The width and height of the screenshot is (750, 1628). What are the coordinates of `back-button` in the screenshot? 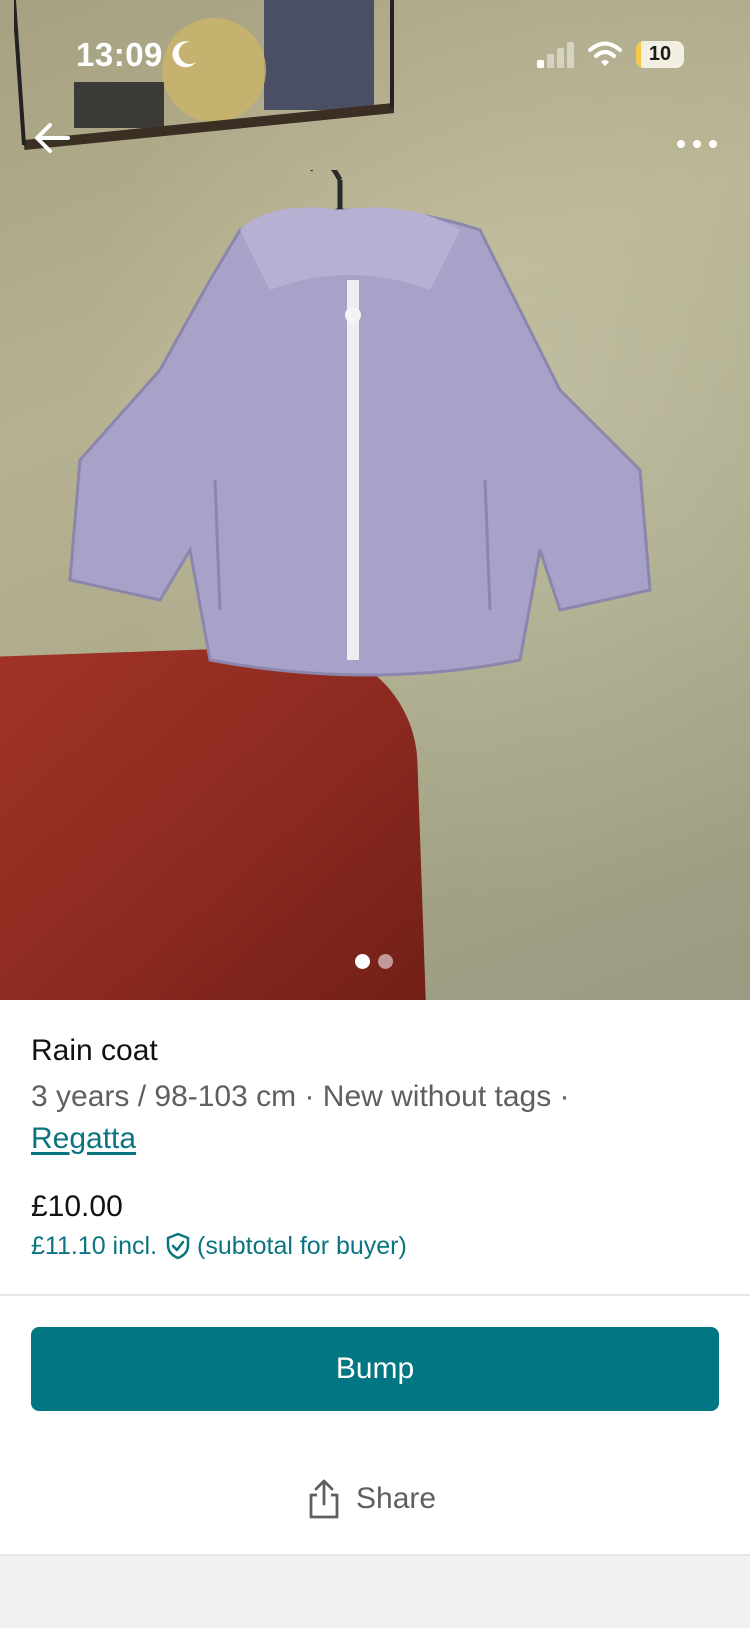 It's located at (52, 138).